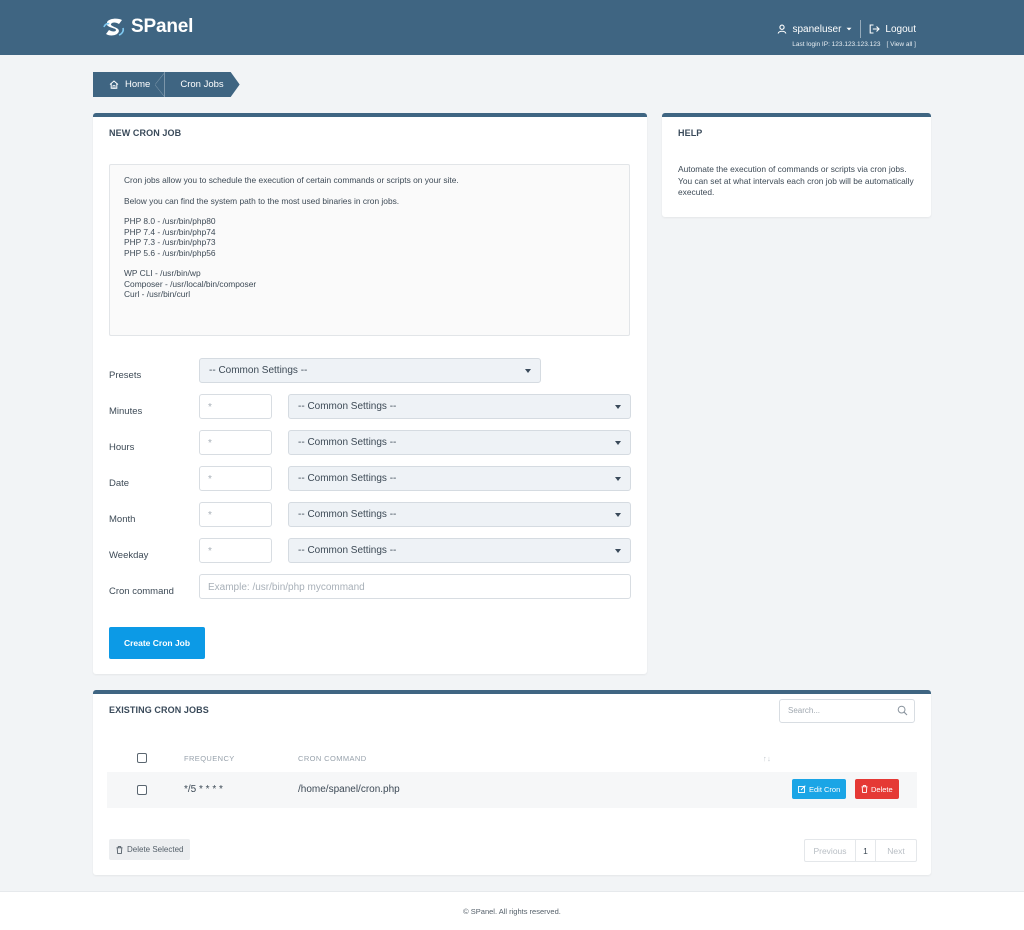 The image size is (1024, 930). Describe the element at coordinates (235, 406) in the screenshot. I see `minutes-input: *` at that location.